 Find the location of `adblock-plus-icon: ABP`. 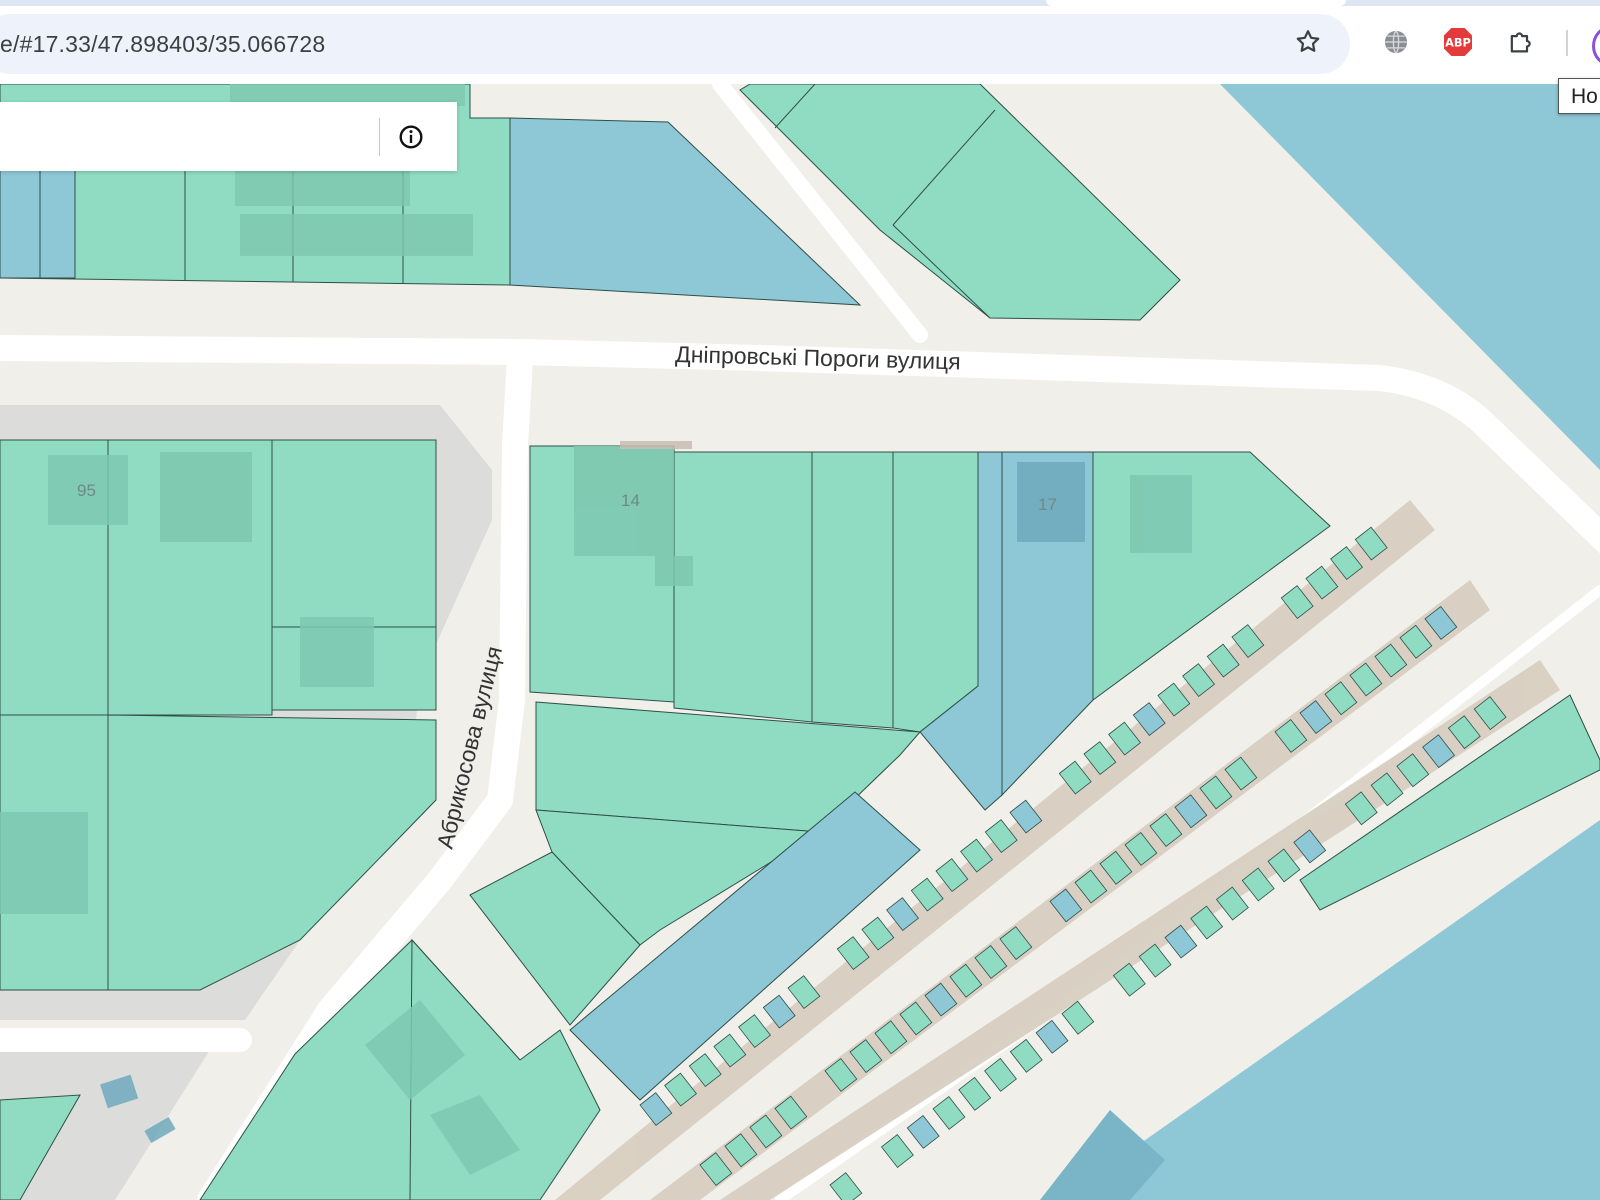

adblock-plus-icon: ABP is located at coordinates (1458, 42).